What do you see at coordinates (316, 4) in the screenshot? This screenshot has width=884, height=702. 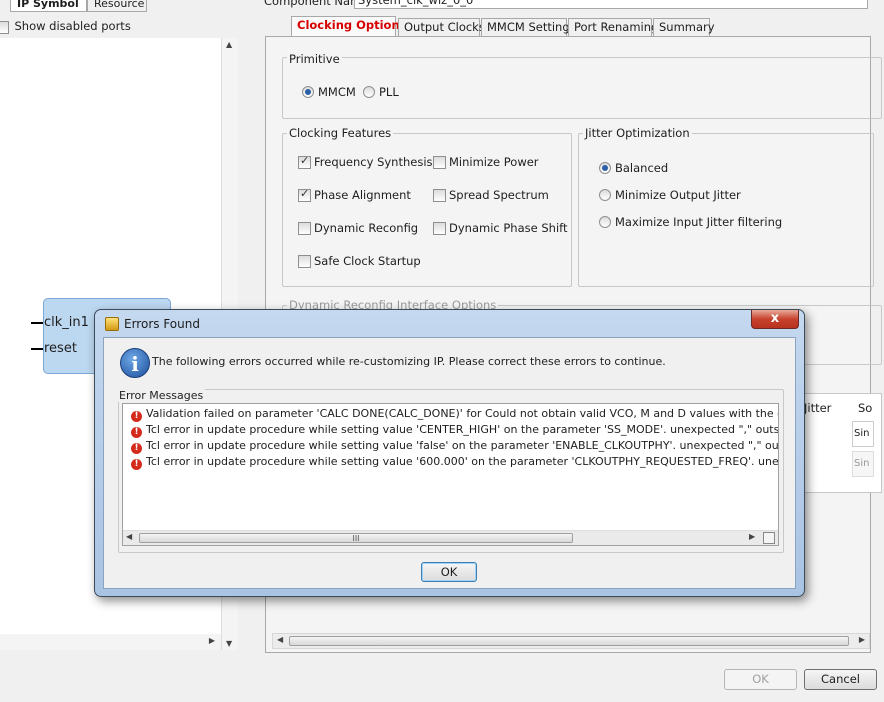 I see `component-name-label: Component Name` at bounding box center [316, 4].